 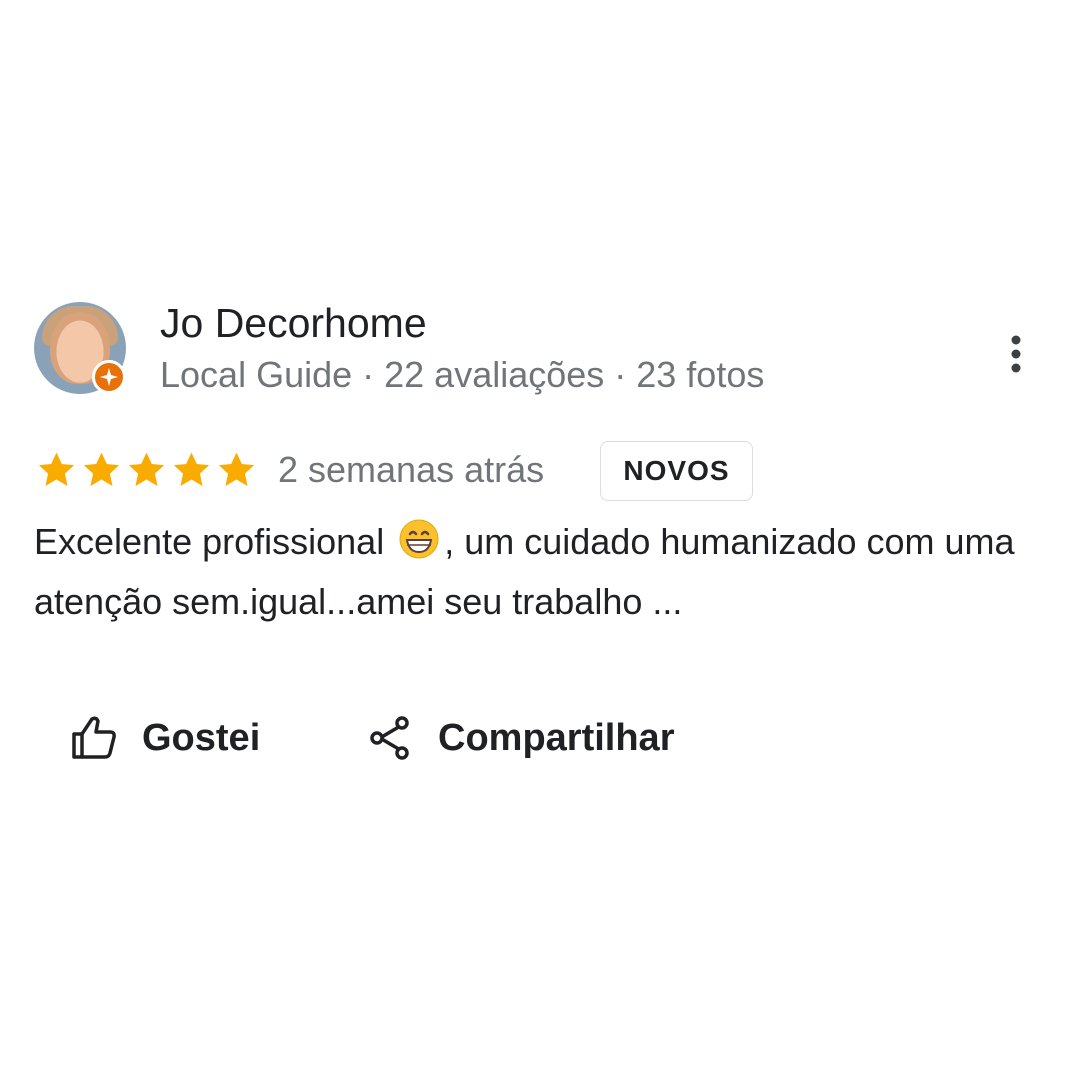 What do you see at coordinates (293, 323) in the screenshot?
I see `reviewer-name: Jo Decorhome` at bounding box center [293, 323].